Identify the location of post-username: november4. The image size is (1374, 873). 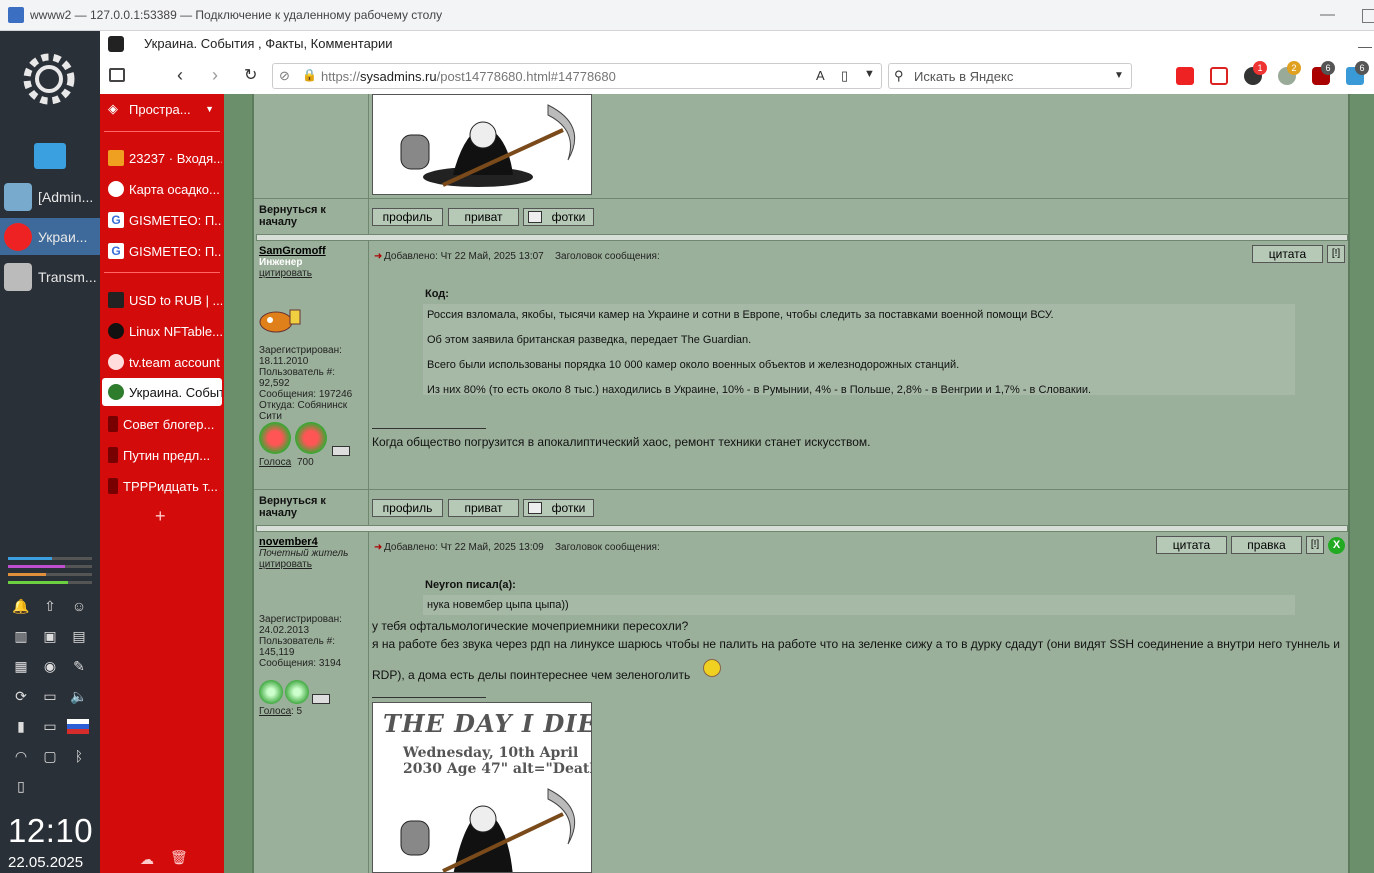
(288, 542).